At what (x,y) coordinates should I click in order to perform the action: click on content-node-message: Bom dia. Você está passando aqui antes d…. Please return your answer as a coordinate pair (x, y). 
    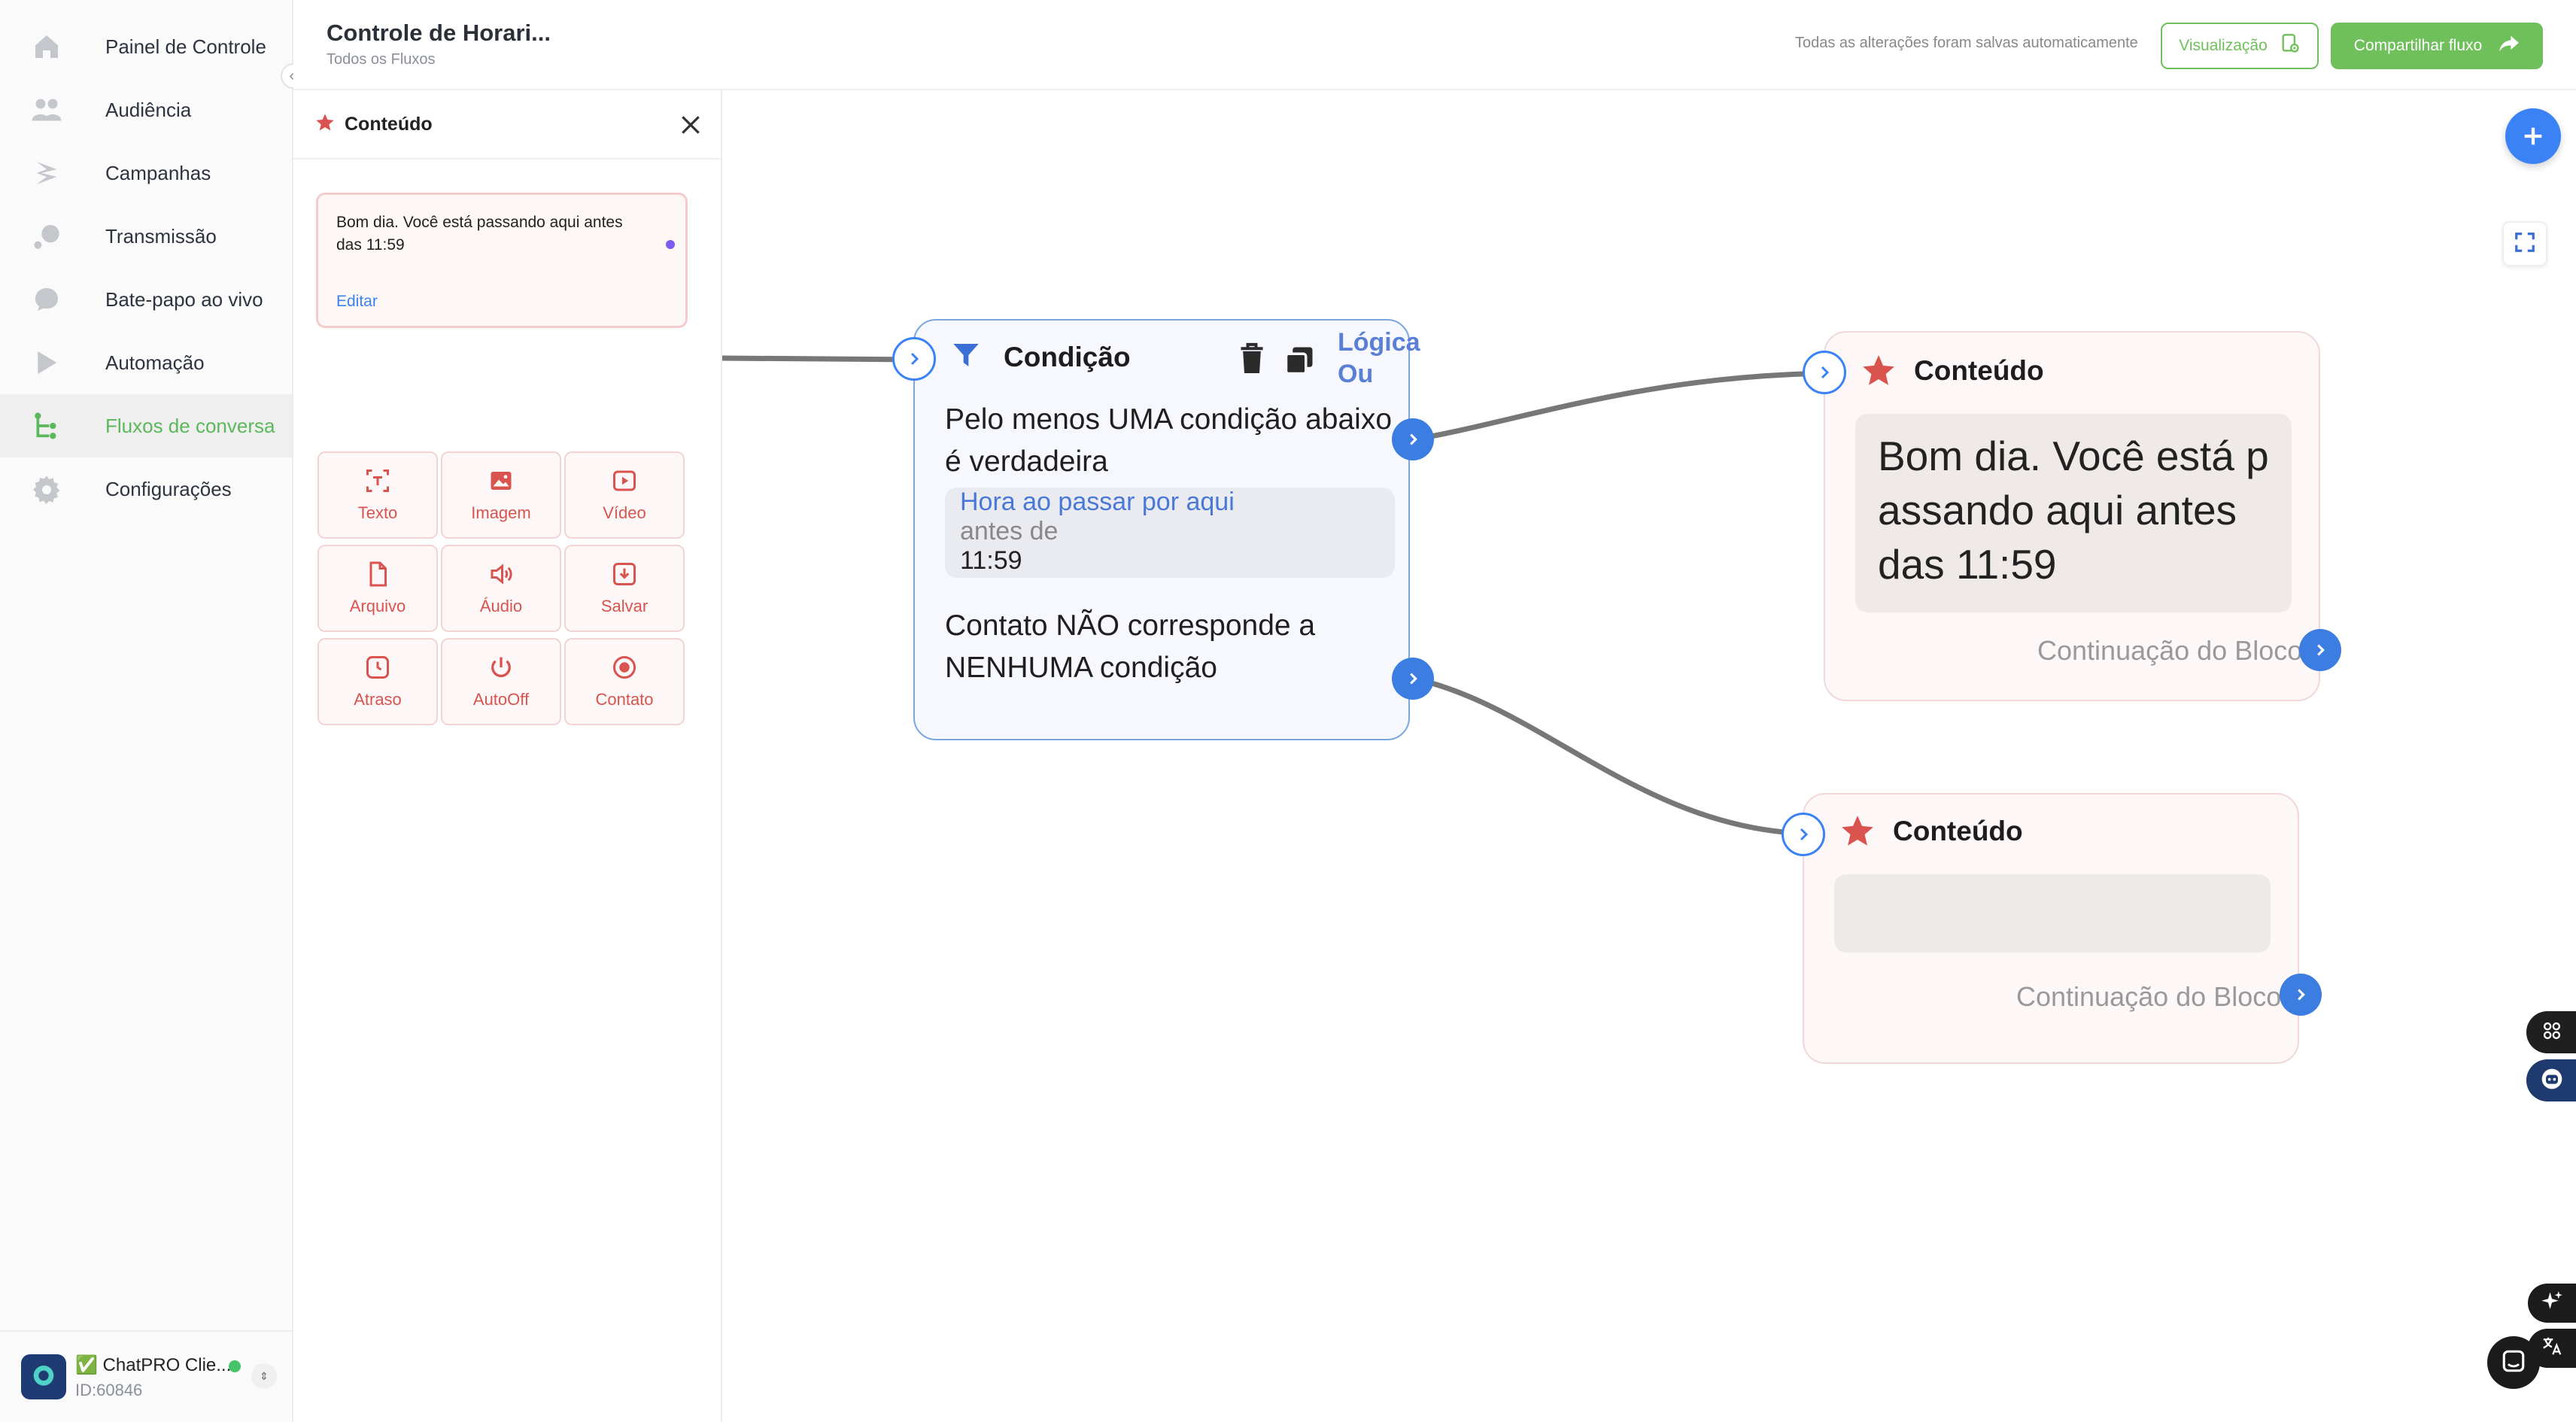
    Looking at the image, I should click on (2073, 513).